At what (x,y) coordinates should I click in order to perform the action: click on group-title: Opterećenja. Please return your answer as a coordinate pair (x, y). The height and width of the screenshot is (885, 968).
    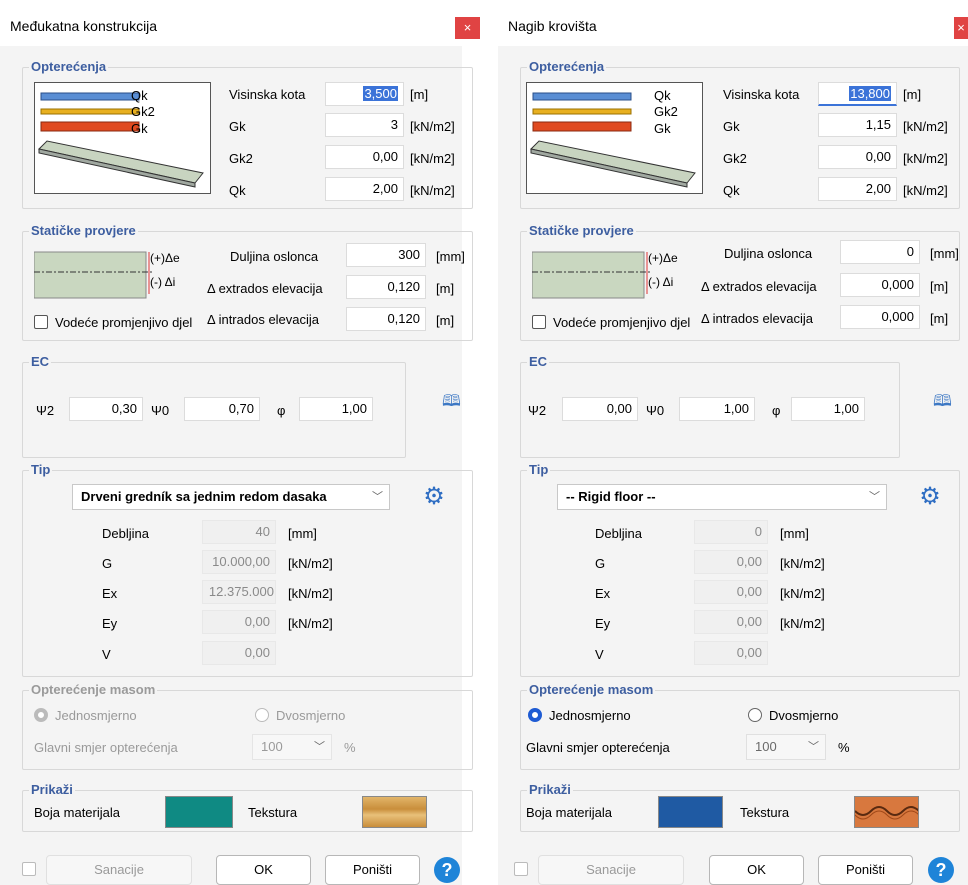
    Looking at the image, I should click on (69, 66).